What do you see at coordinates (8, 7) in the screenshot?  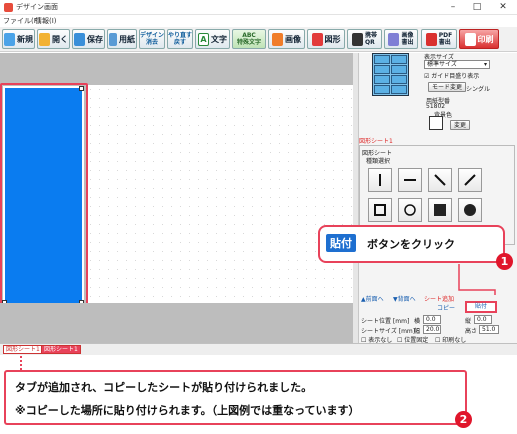 I see `app-icon` at bounding box center [8, 7].